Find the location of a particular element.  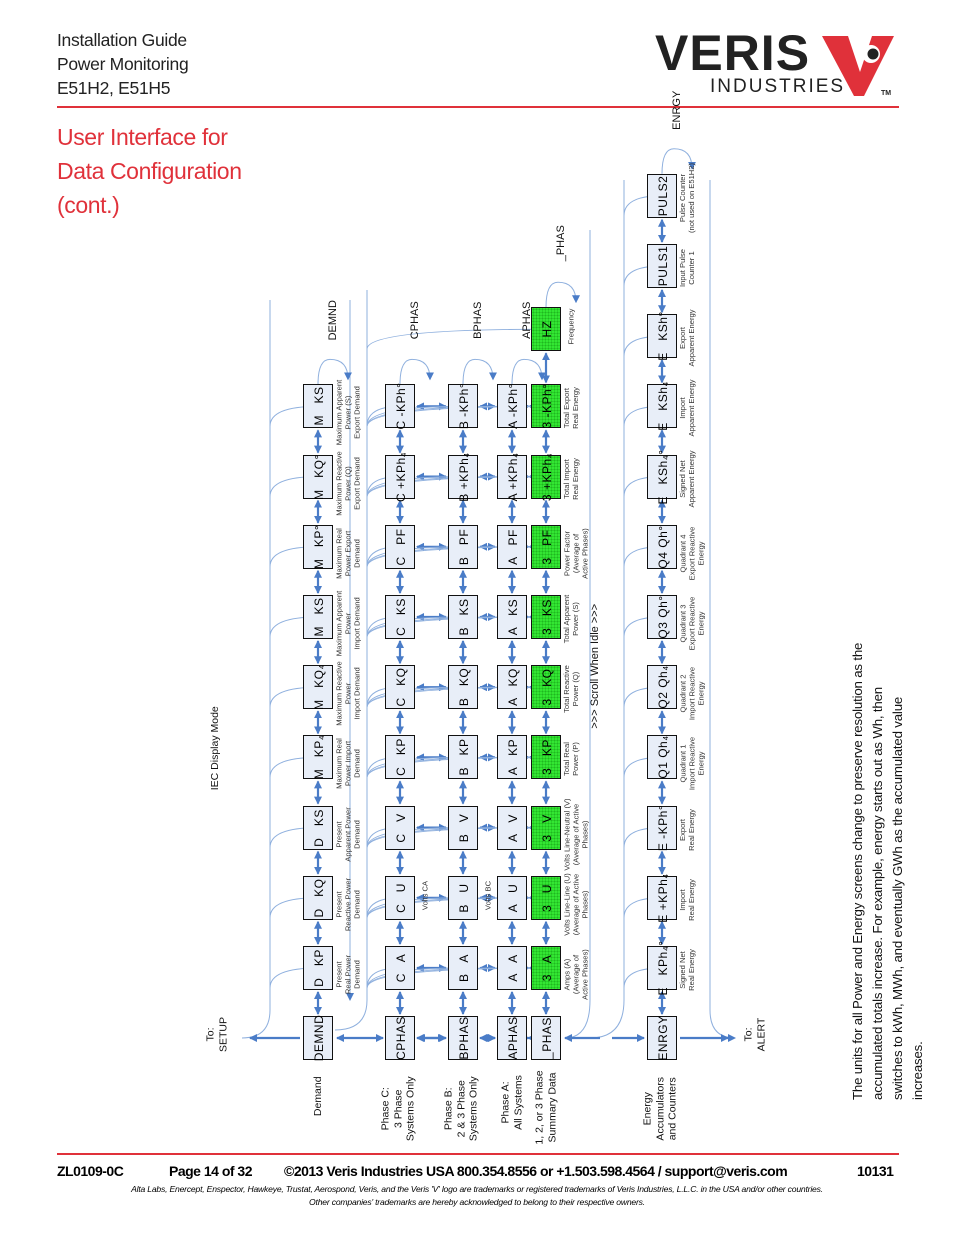

screen-summary-2: 3 V is located at coordinates (546, 827).